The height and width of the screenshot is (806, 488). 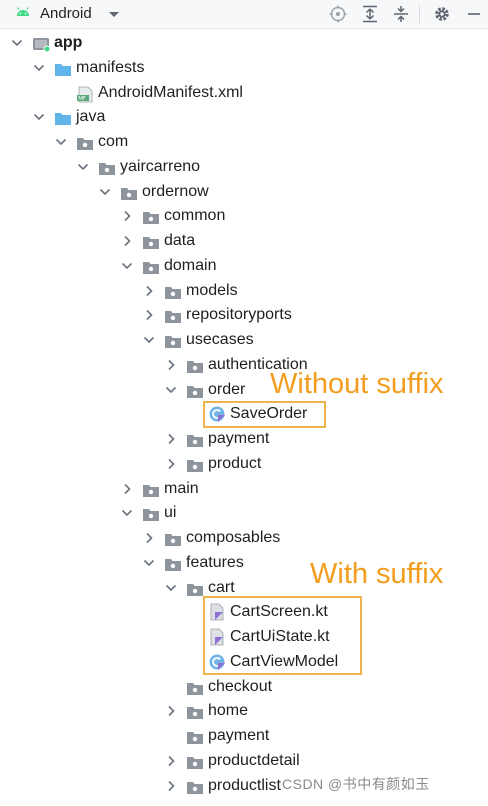 What do you see at coordinates (474, 14) in the screenshot?
I see `hide-icon` at bounding box center [474, 14].